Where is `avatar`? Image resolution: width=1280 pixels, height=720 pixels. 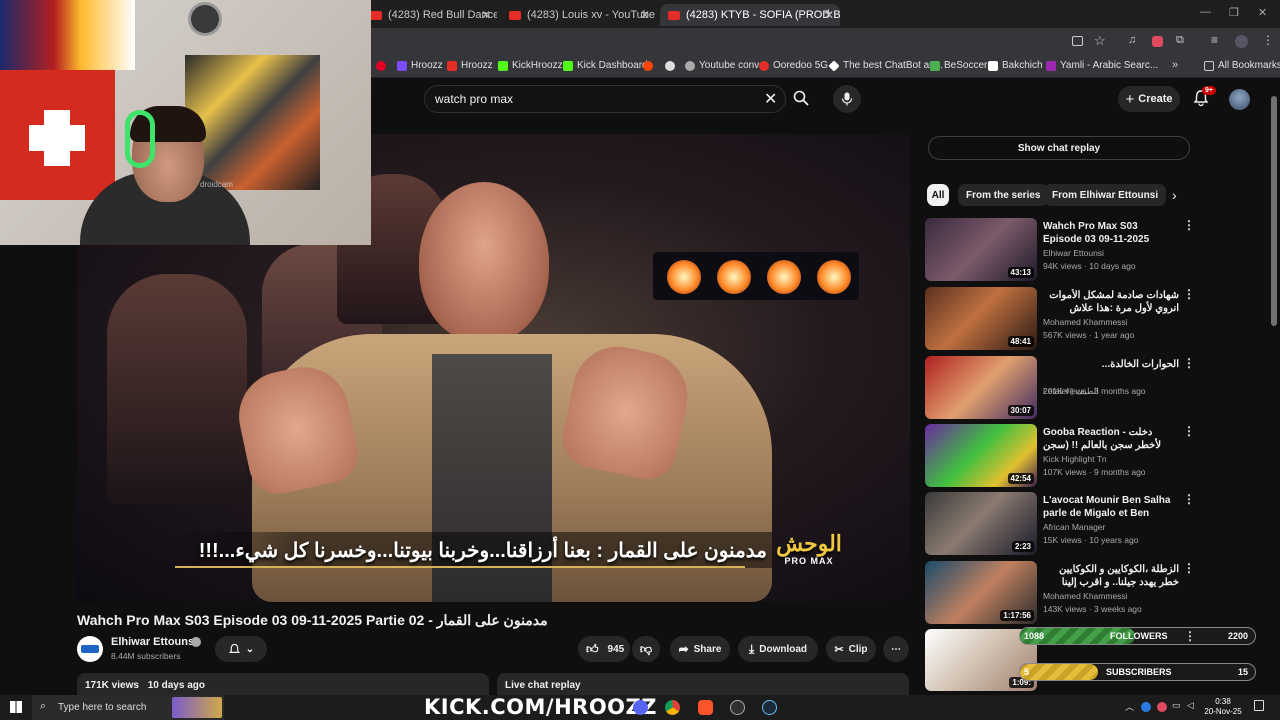 avatar is located at coordinates (1239, 99).